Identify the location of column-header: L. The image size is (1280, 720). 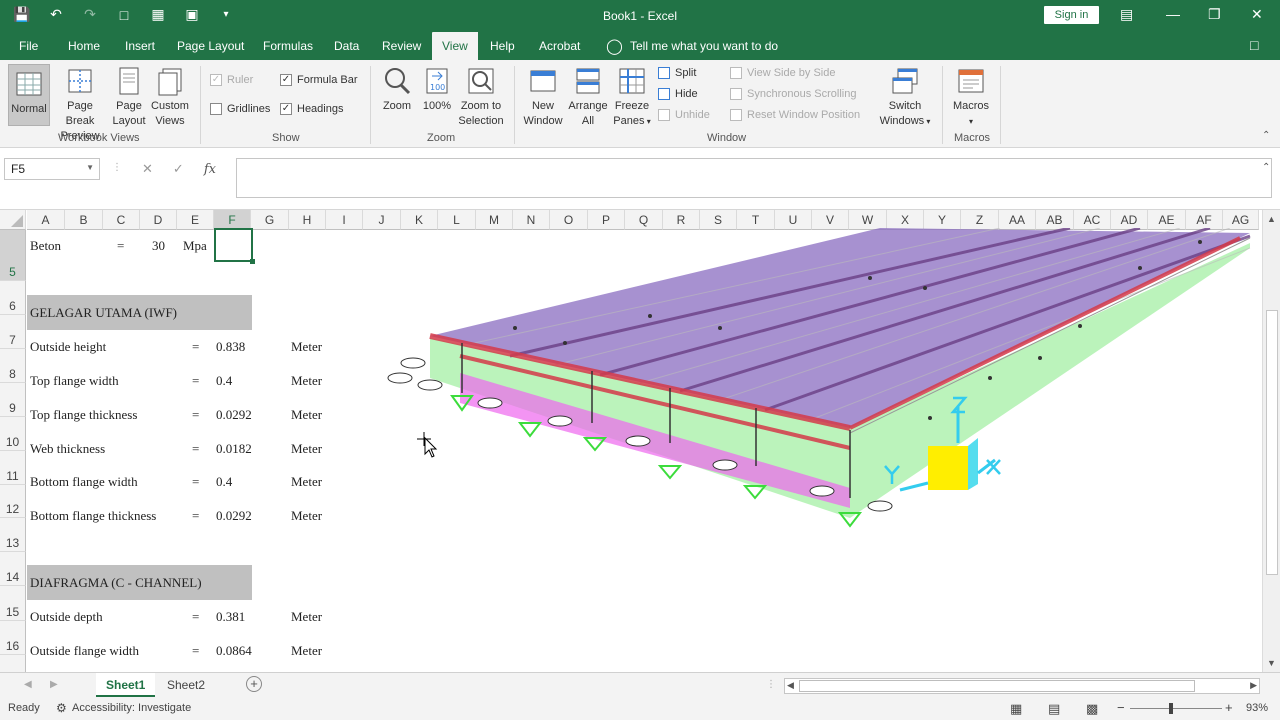
(457, 220).